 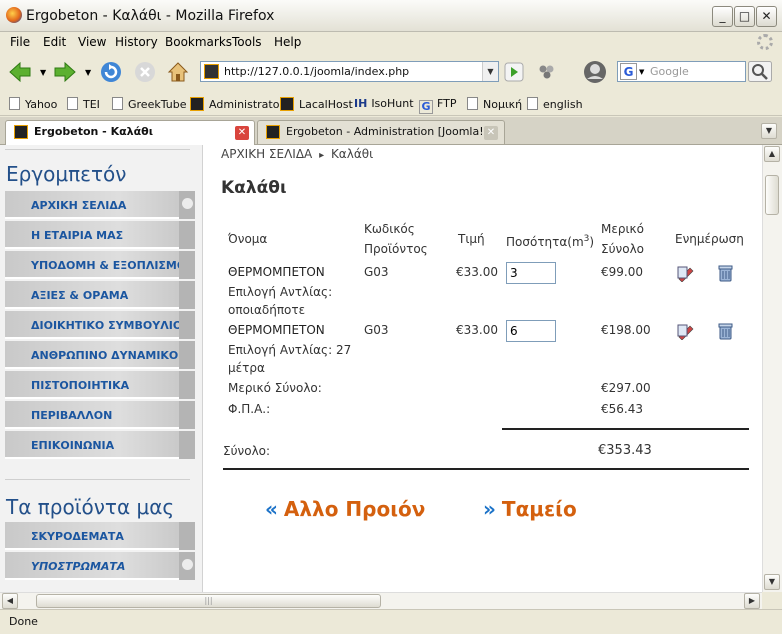 What do you see at coordinates (772, 154) in the screenshot?
I see `scroll-up-icon: ▲` at bounding box center [772, 154].